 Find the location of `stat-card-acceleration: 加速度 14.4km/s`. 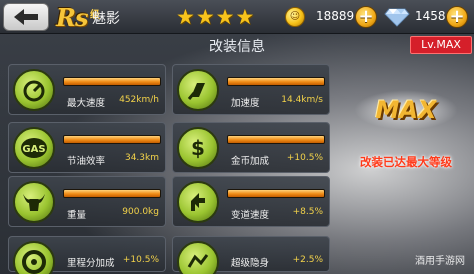

stat-card-acceleration: 加速度 14.4km/s is located at coordinates (251, 89).